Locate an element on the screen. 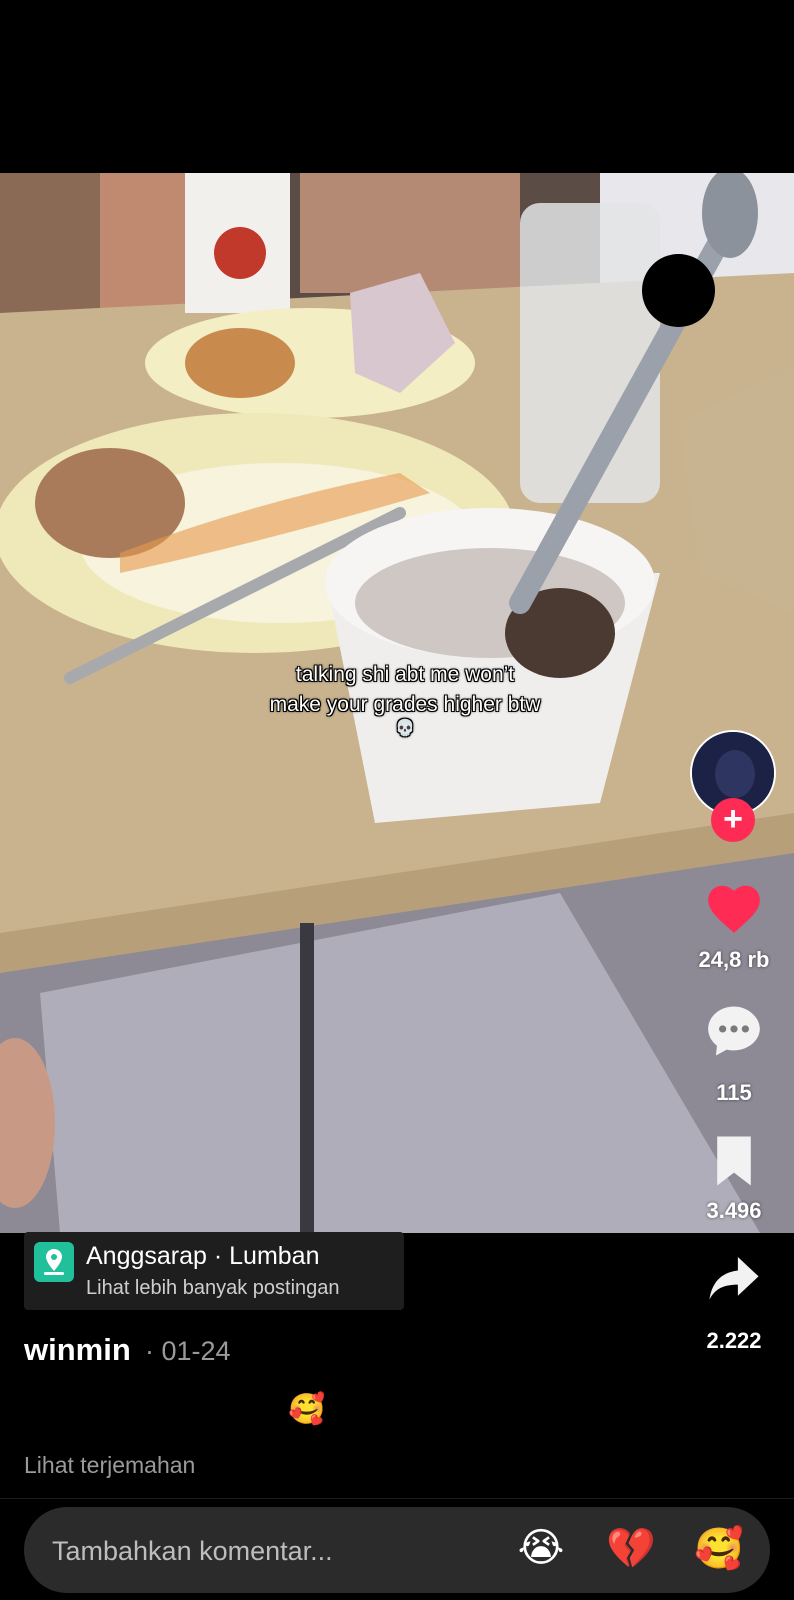 This screenshot has width=794, height=1600. emoji-broken-heart-button: 💔 is located at coordinates (631, 1548).